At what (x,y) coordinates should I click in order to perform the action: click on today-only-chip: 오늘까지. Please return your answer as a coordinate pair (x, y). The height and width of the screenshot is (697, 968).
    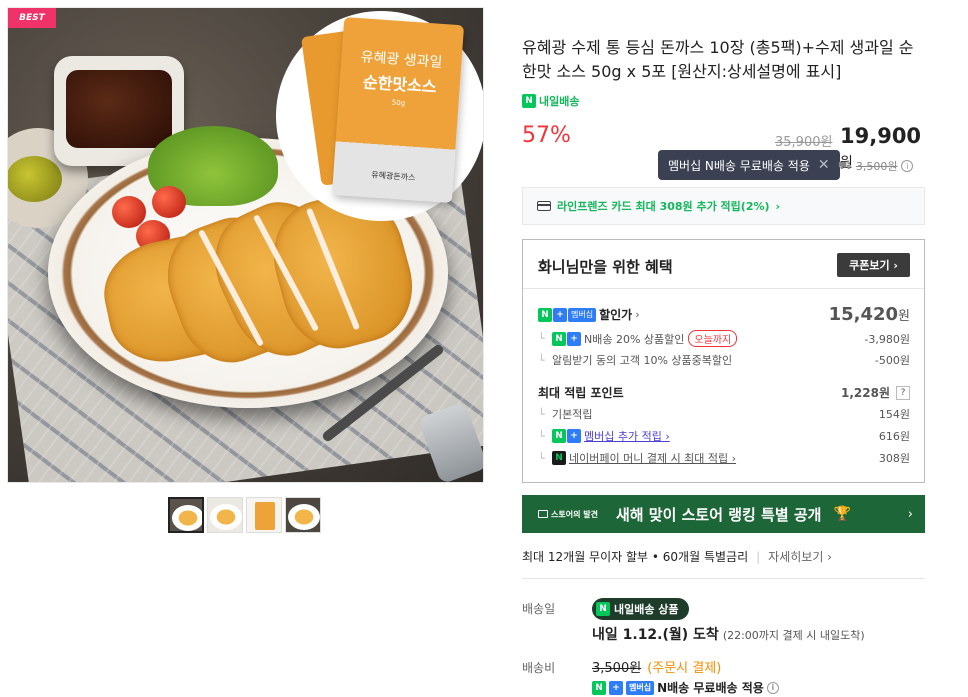
    Looking at the image, I should click on (713, 338).